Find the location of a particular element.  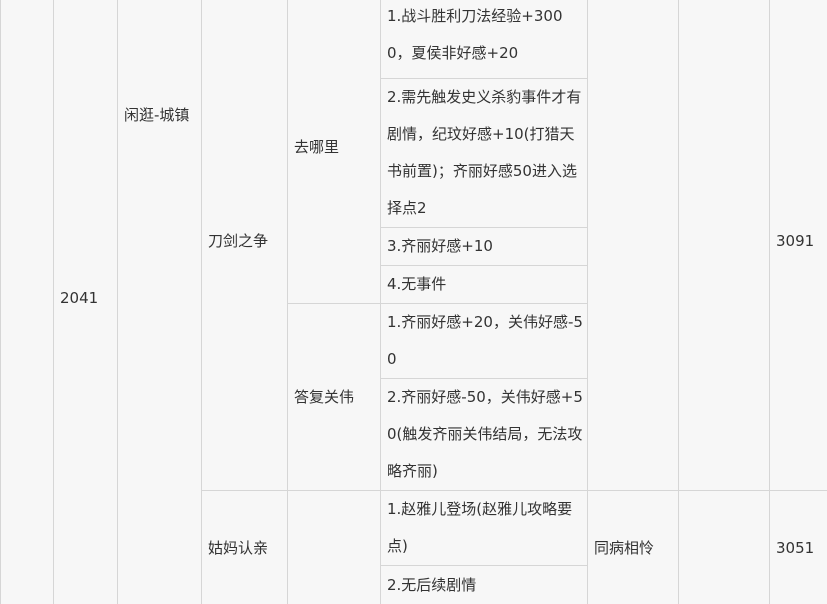

event-name-cell: 姑妈认亲 is located at coordinates (244, 547).